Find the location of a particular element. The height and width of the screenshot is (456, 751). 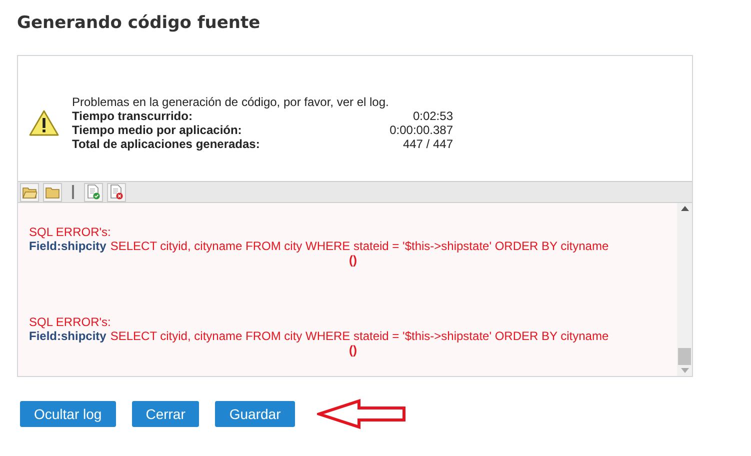

stat-label: Tiempo transcurrido: is located at coordinates (132, 115).